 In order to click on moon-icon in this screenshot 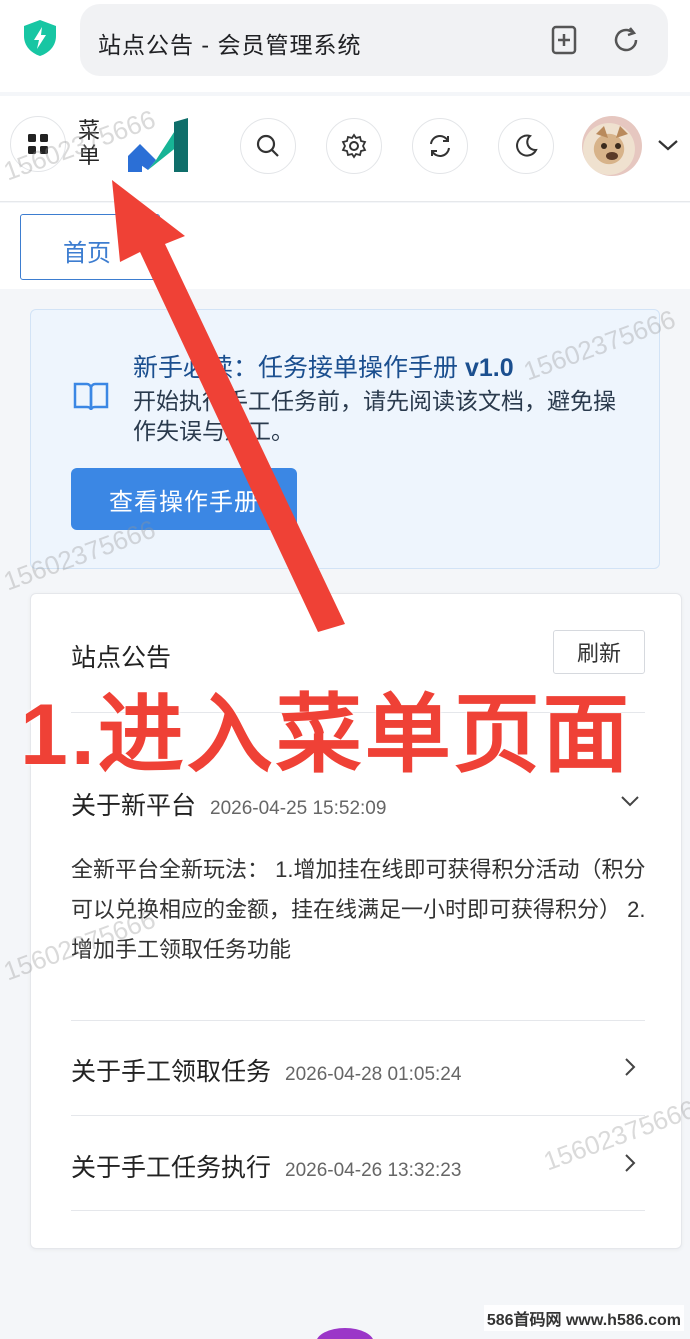, I will do `click(527, 145)`.